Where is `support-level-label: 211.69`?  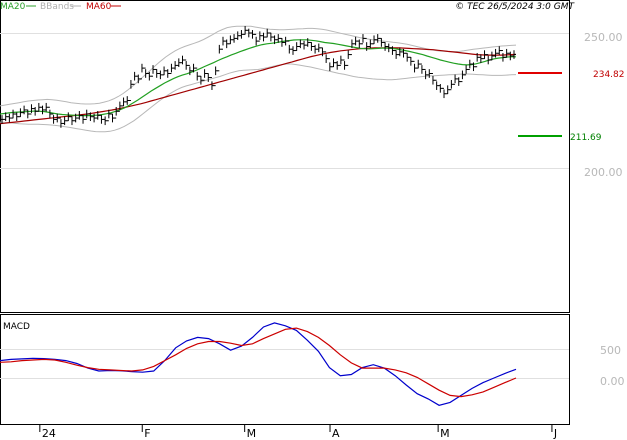 support-level-label: 211.69 is located at coordinates (586, 138).